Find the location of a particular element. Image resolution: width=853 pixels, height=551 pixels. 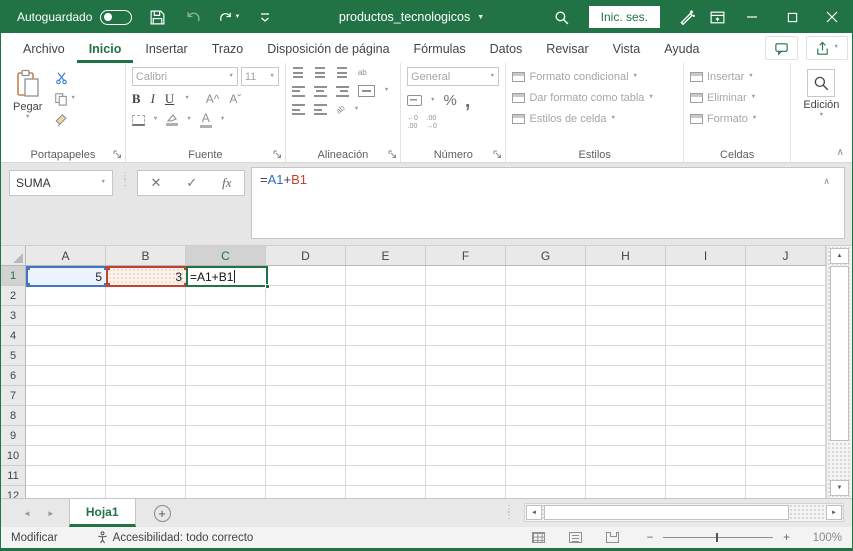

redo-caret-icon: ▼ is located at coordinates (237, 17).